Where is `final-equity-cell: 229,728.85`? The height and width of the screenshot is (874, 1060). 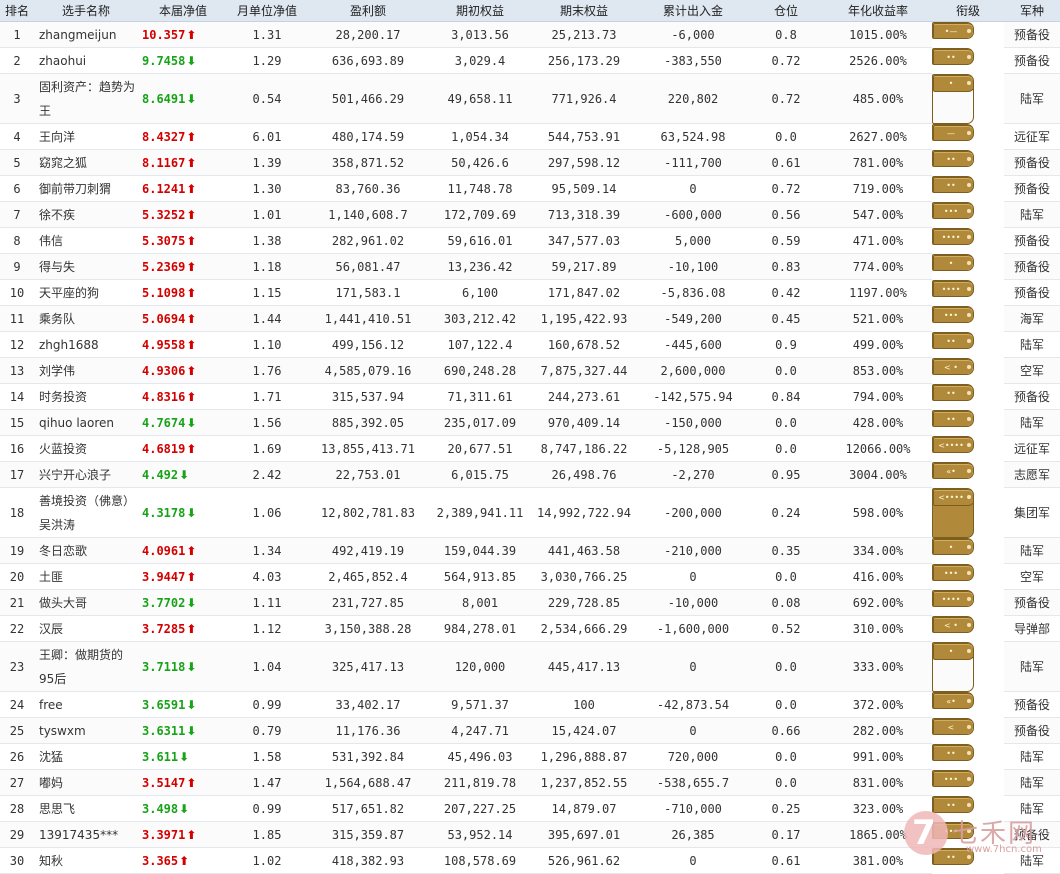
final-equity-cell: 229,728.85 is located at coordinates (584, 602).